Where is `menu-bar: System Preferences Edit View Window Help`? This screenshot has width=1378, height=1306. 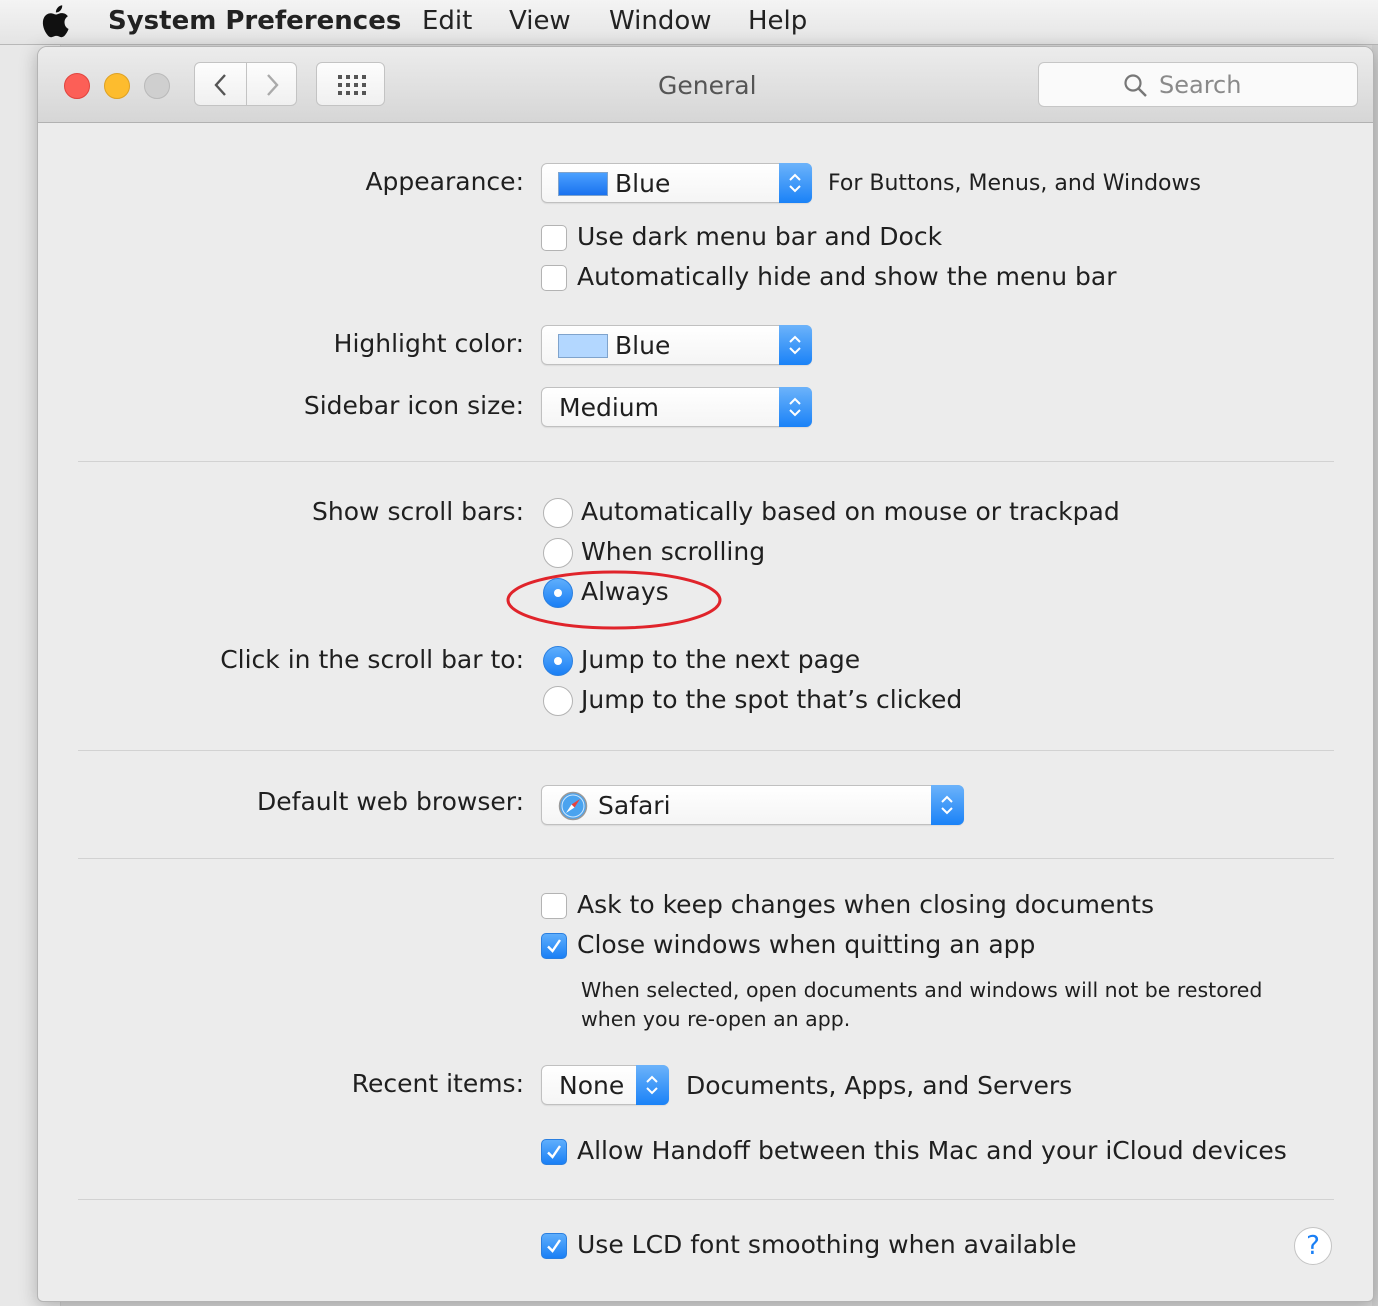 menu-bar: System Preferences Edit View Window Help is located at coordinates (689, 22).